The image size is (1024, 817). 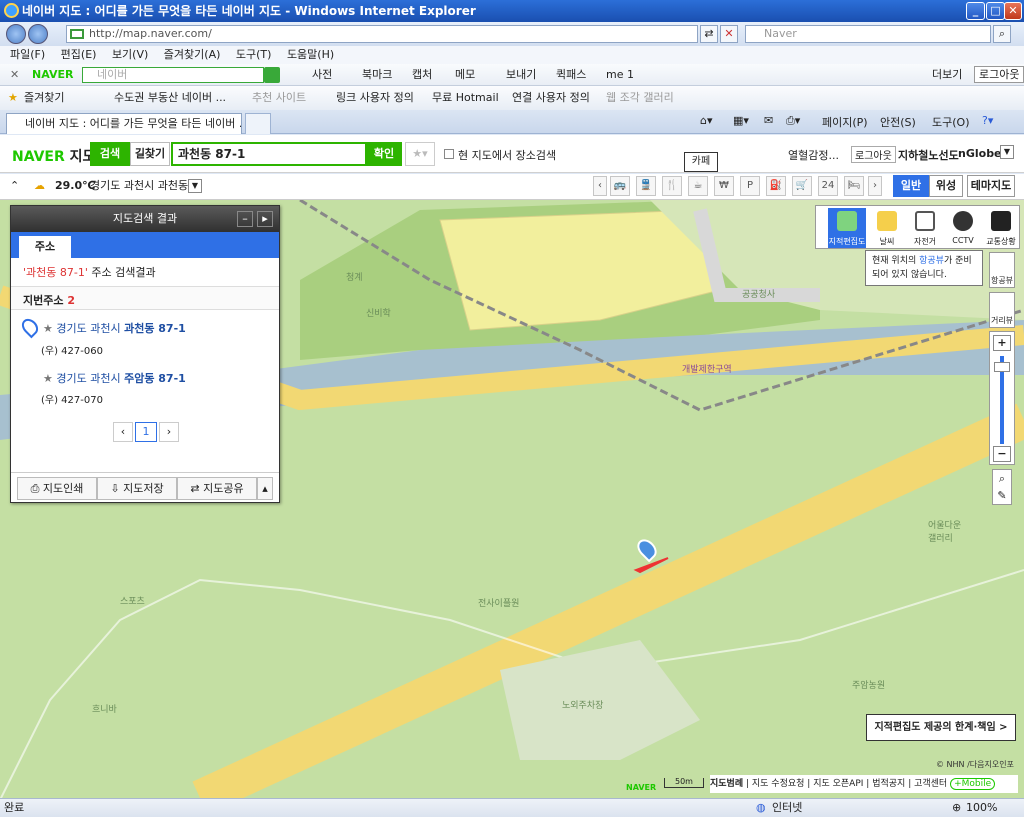 What do you see at coordinates (114, 378) in the screenshot?
I see `result-item: ★ 경기도 과천시 주암동 87-1` at bounding box center [114, 378].